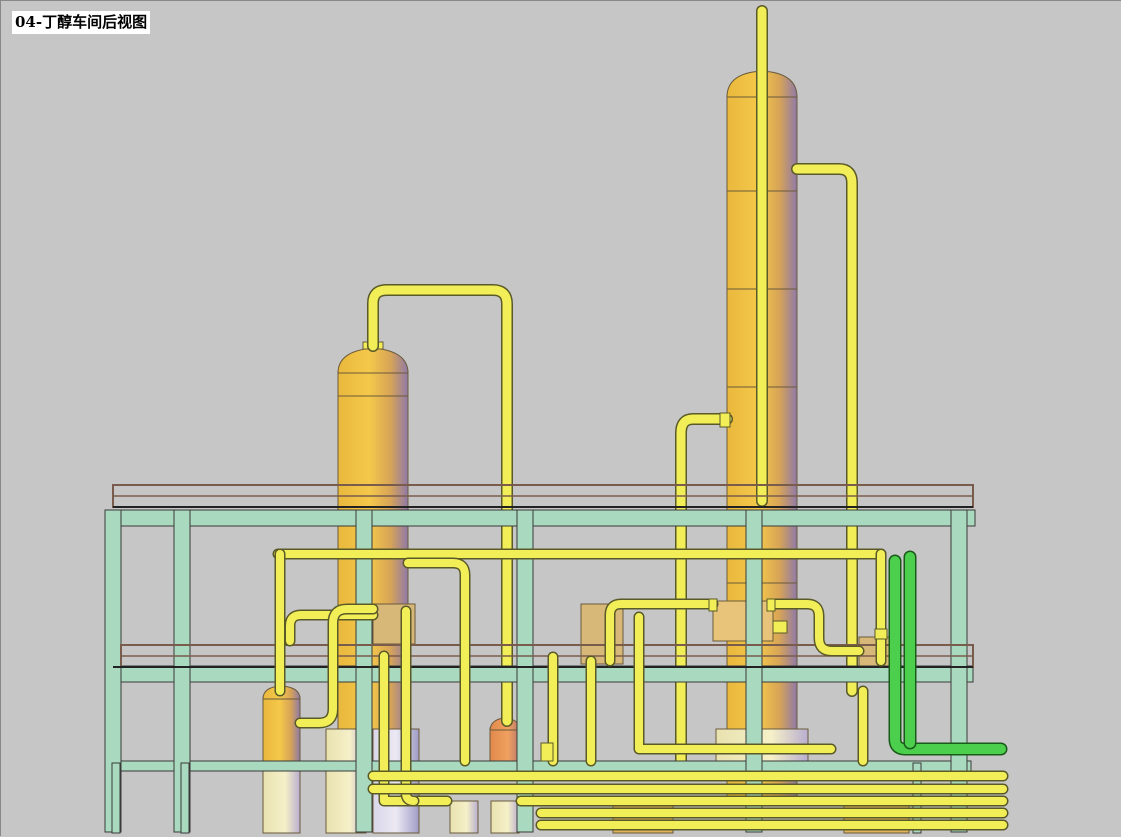  What do you see at coordinates (543, 496) in the screenshot?
I see `upper-platform-railing` at bounding box center [543, 496].